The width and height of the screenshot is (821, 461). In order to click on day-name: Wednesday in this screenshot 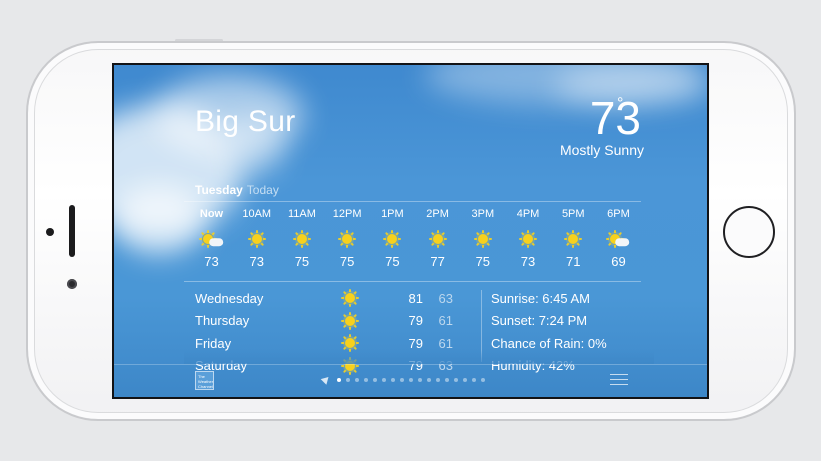, I will do `click(229, 298)`.